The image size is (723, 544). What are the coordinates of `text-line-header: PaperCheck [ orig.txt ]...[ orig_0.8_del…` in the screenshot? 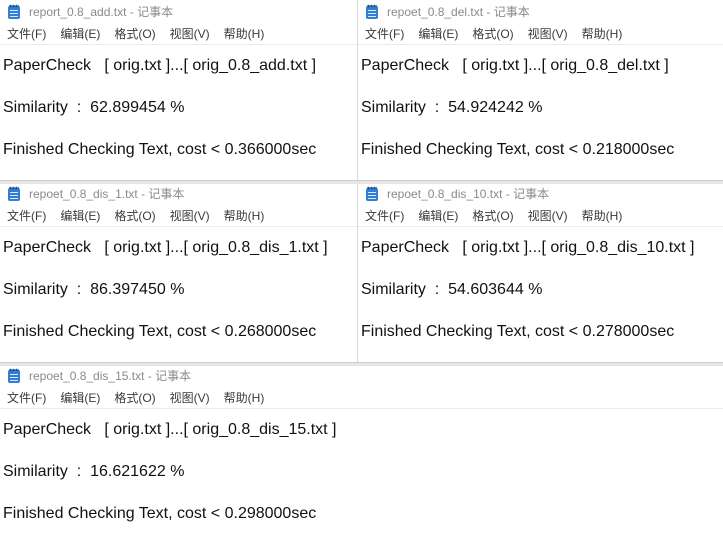 It's located at (515, 65).